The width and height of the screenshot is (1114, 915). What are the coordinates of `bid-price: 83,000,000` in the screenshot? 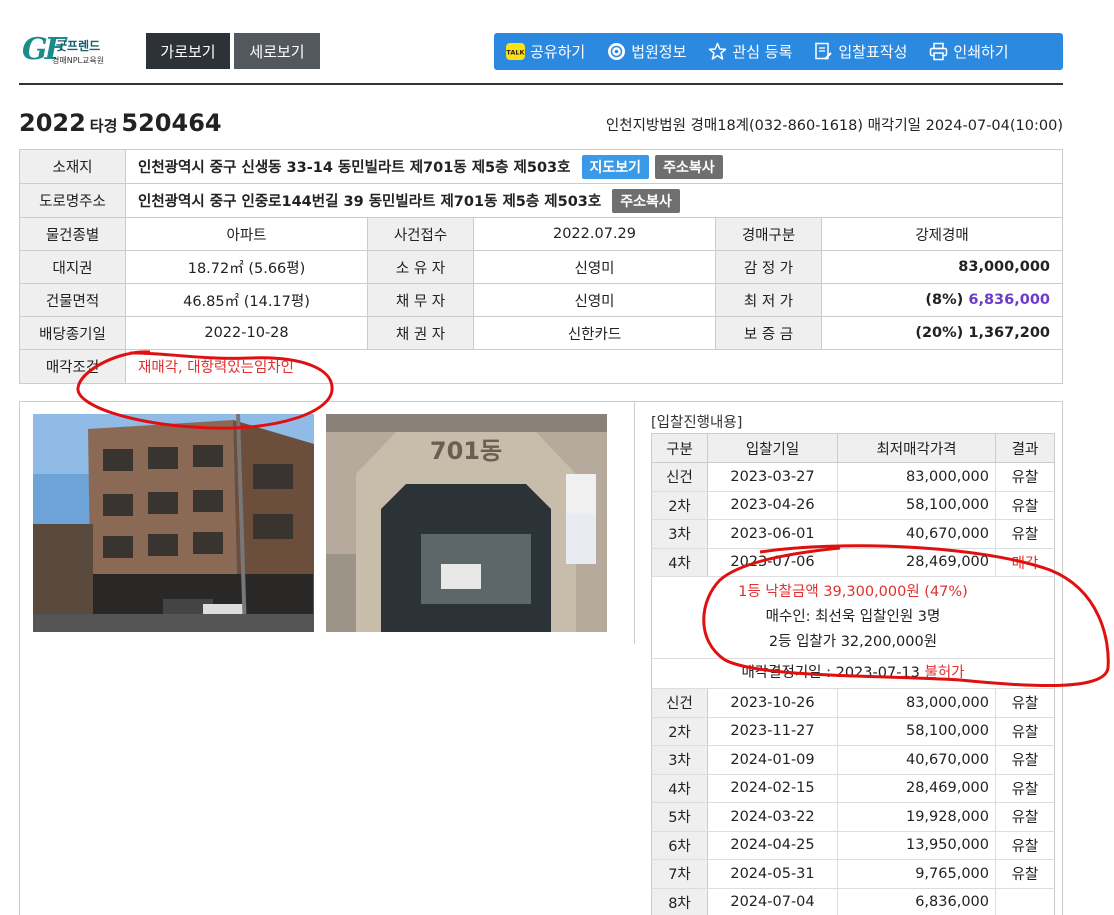 It's located at (916, 703).